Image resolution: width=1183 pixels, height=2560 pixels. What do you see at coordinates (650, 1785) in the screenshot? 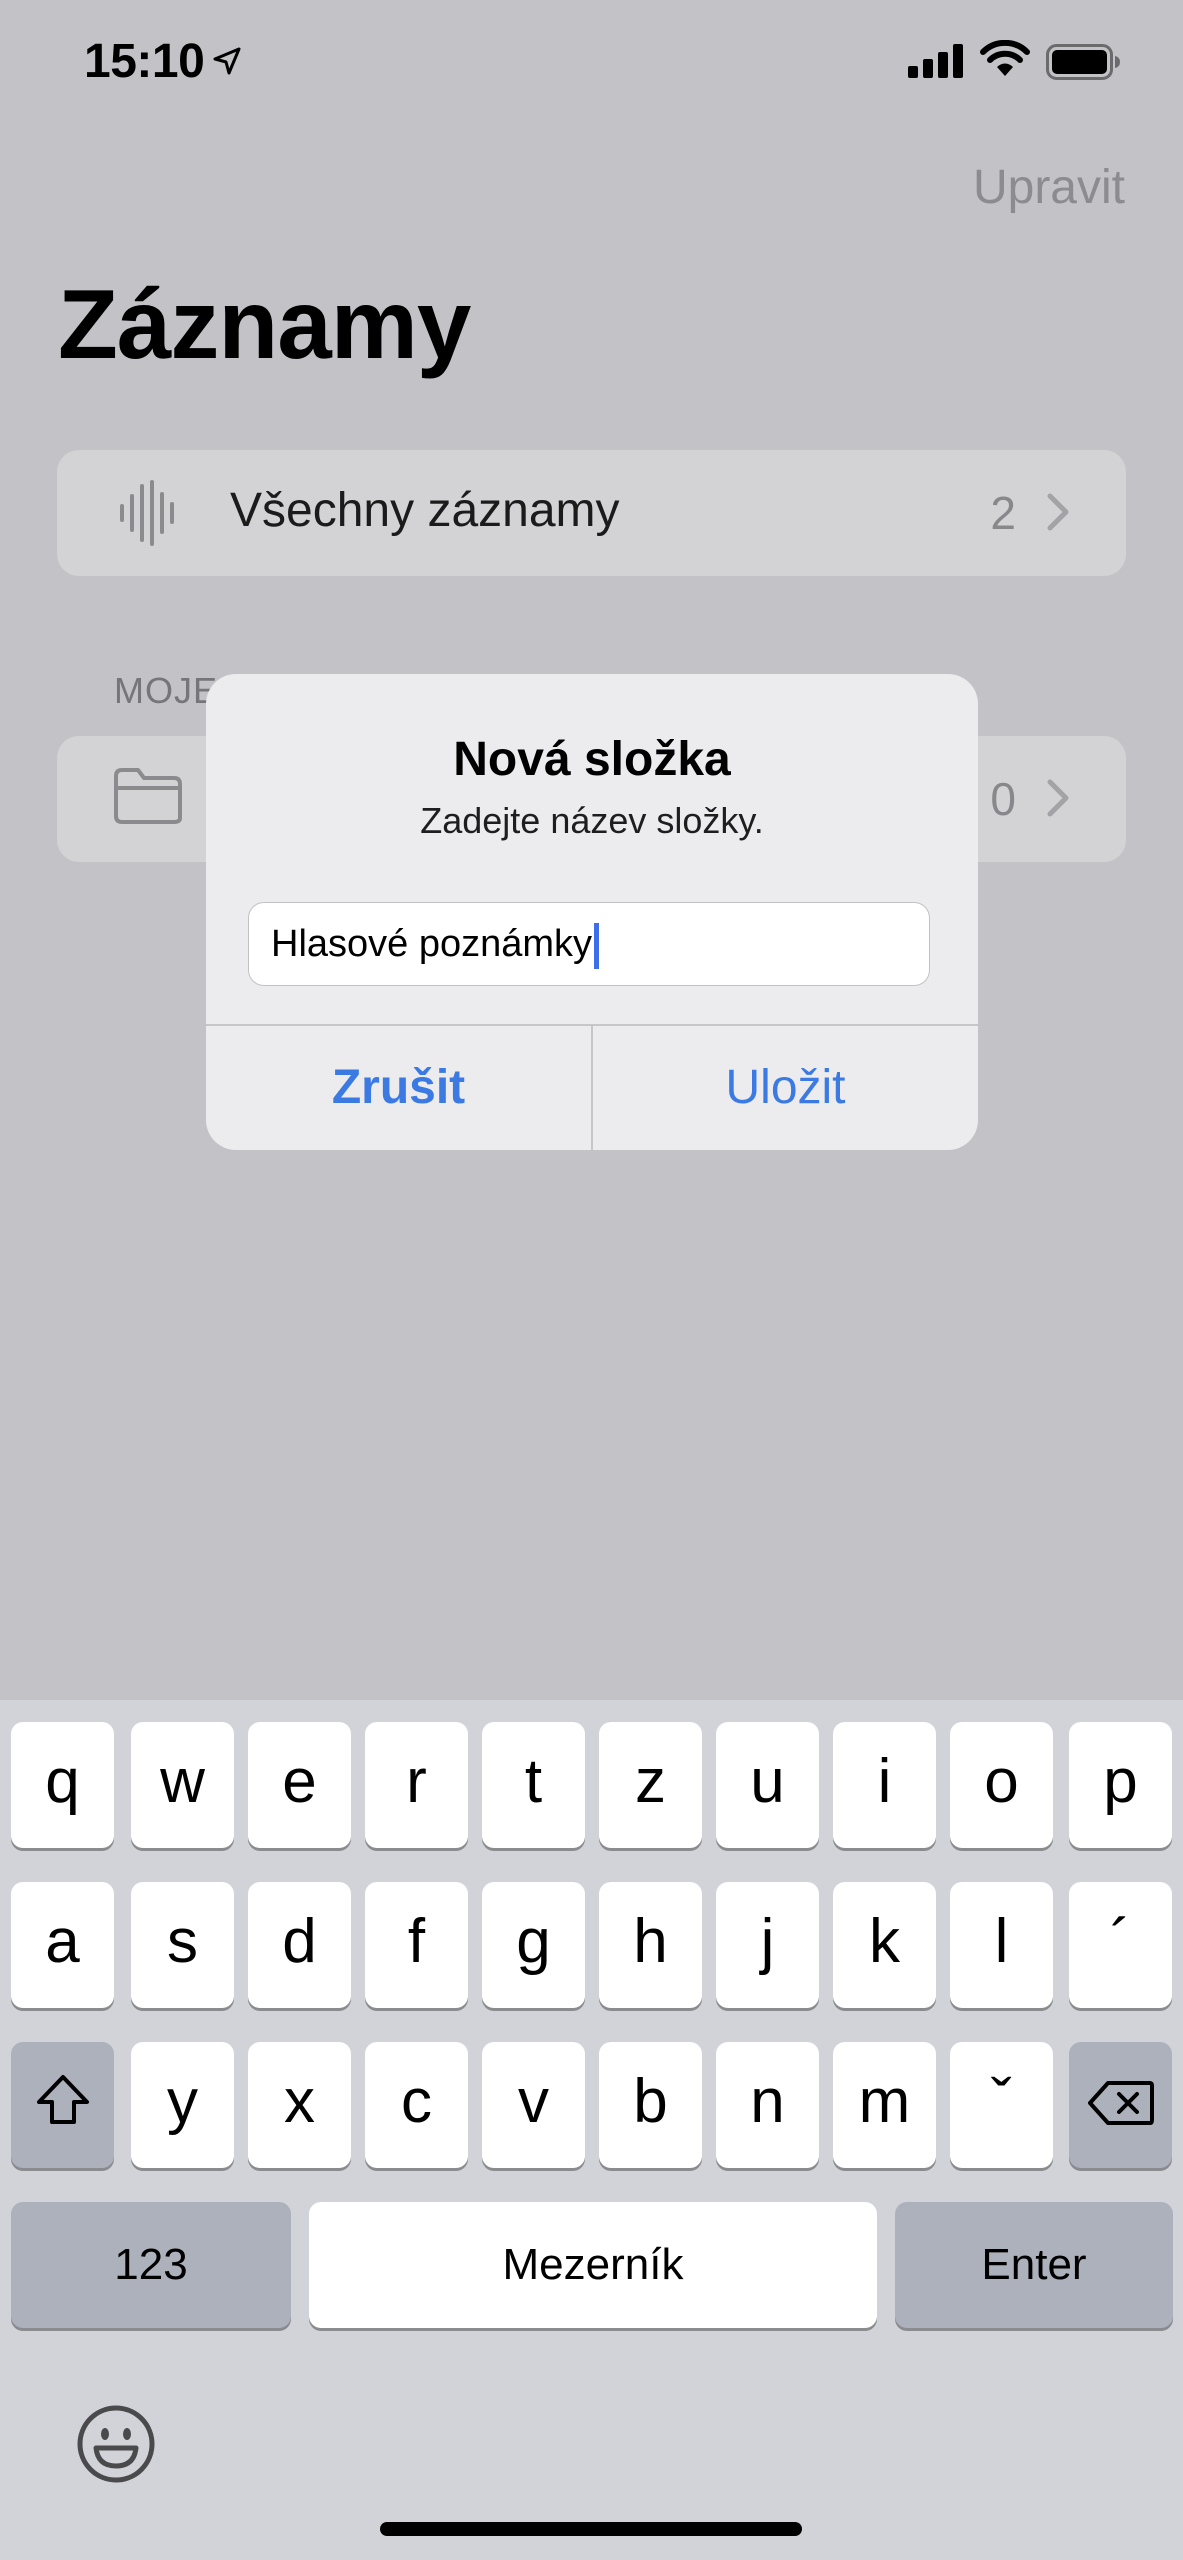
I see `key-z: z` at bounding box center [650, 1785].